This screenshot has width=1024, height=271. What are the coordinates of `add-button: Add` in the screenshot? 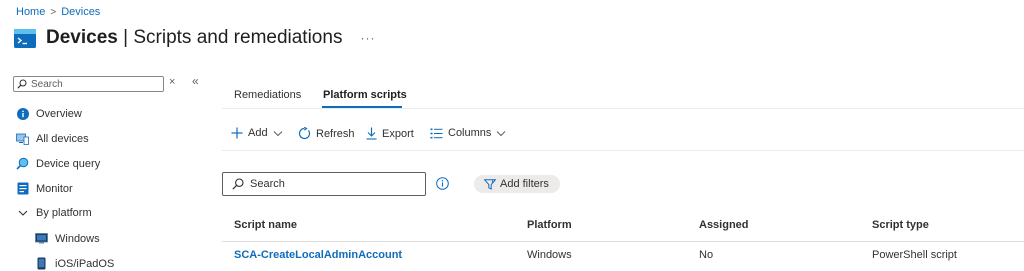 It's located at (257, 133).